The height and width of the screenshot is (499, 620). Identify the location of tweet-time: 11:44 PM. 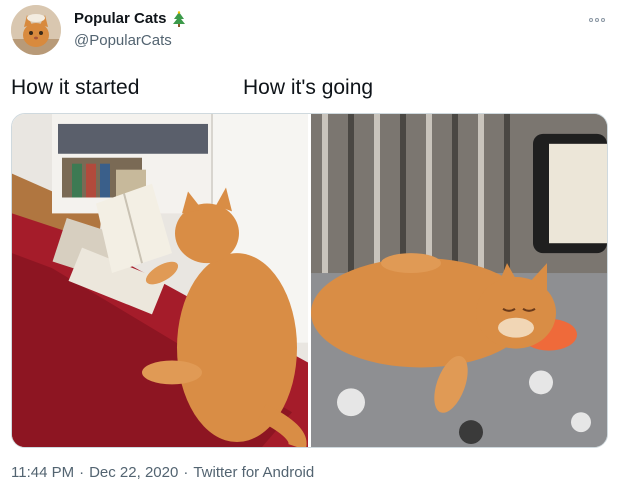
(42, 472).